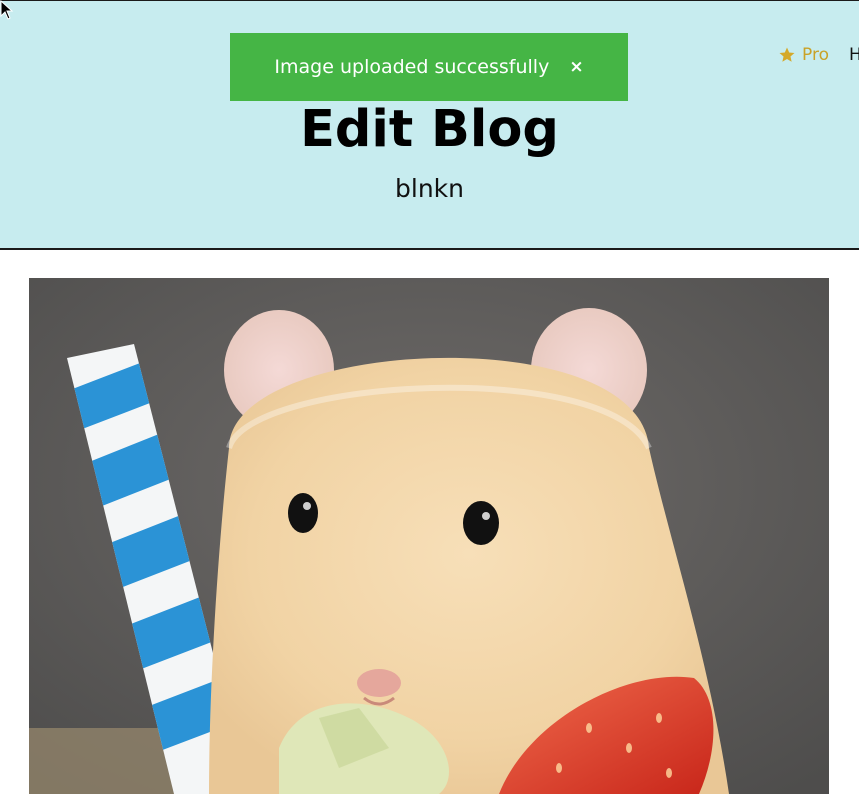  I want to click on nav-pro-link: Pro, so click(803, 55).